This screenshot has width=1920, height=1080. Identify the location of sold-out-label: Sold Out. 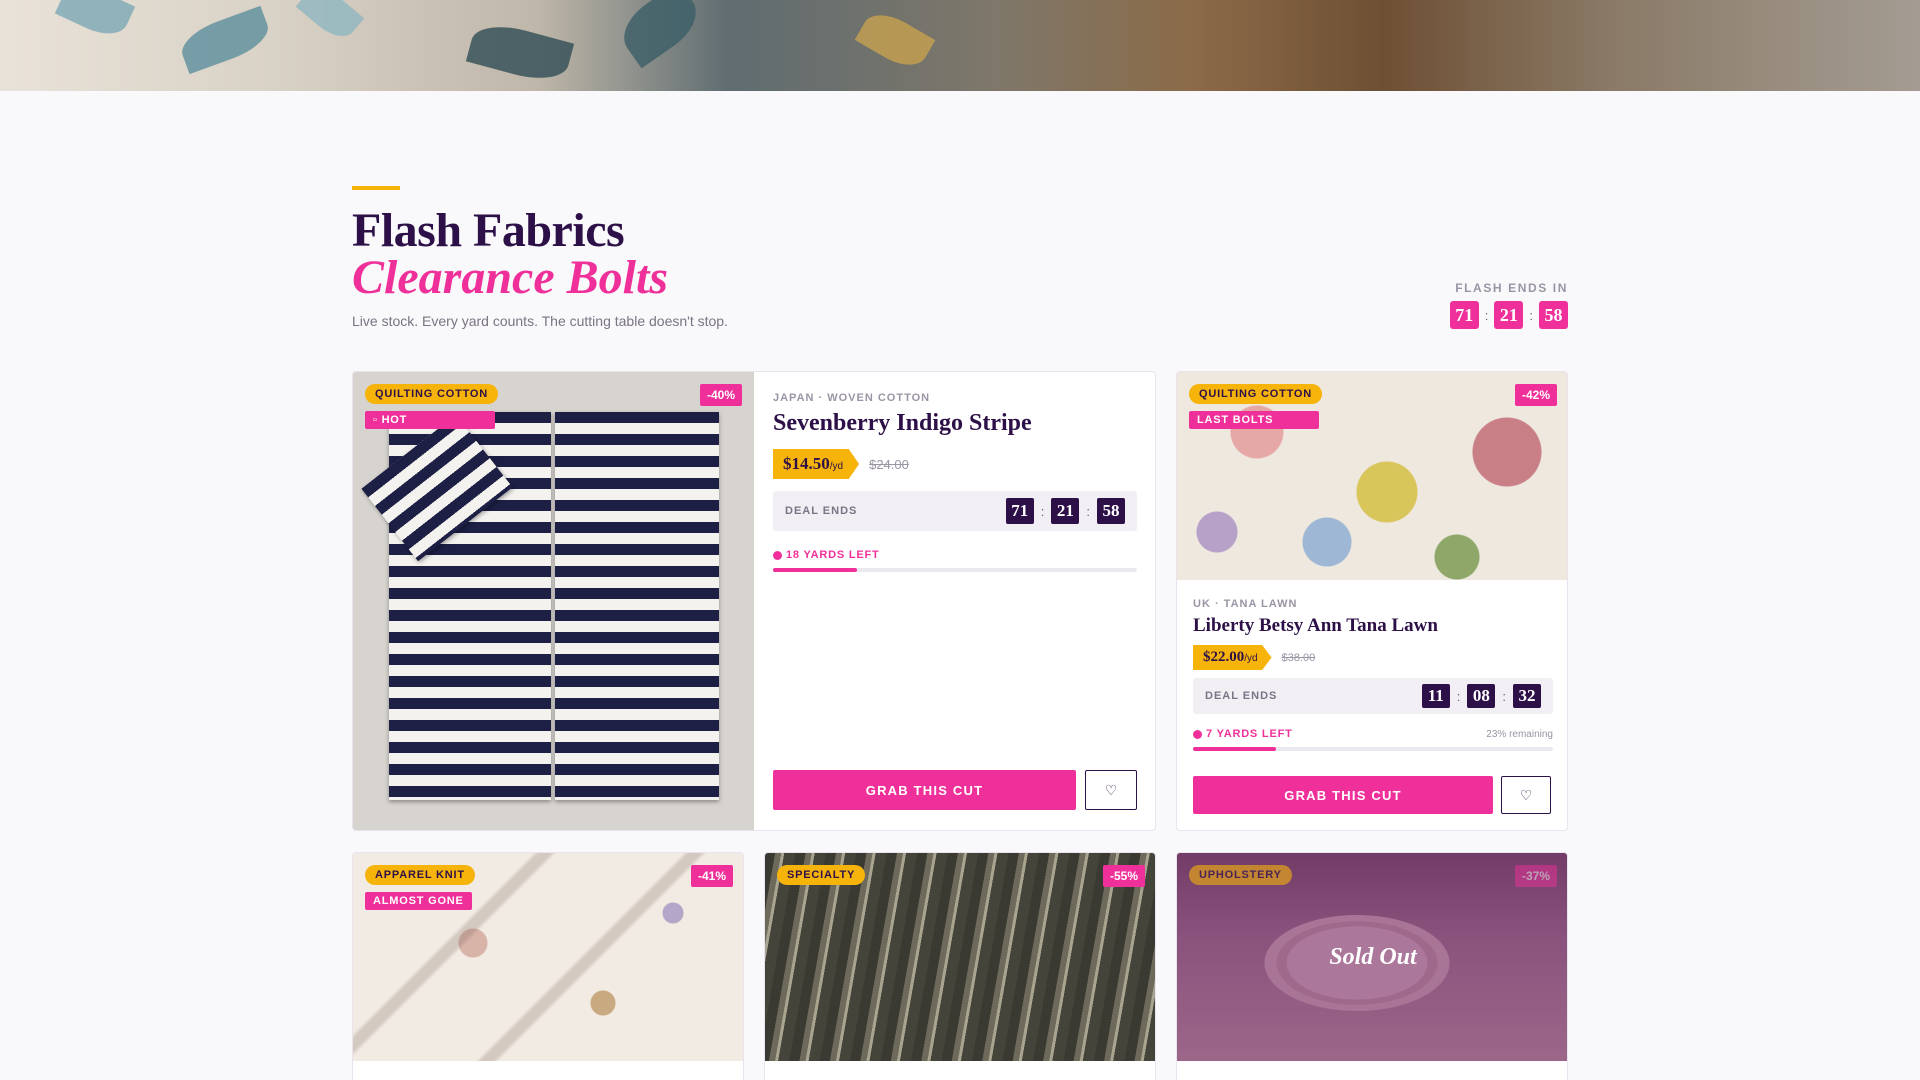
(1373, 956).